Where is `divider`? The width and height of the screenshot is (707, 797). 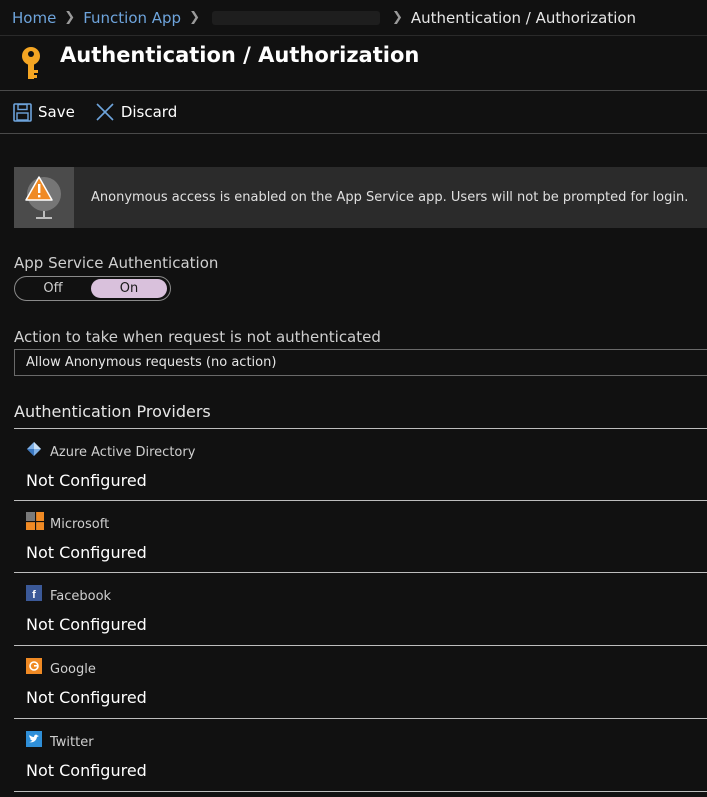 divider is located at coordinates (360, 791).